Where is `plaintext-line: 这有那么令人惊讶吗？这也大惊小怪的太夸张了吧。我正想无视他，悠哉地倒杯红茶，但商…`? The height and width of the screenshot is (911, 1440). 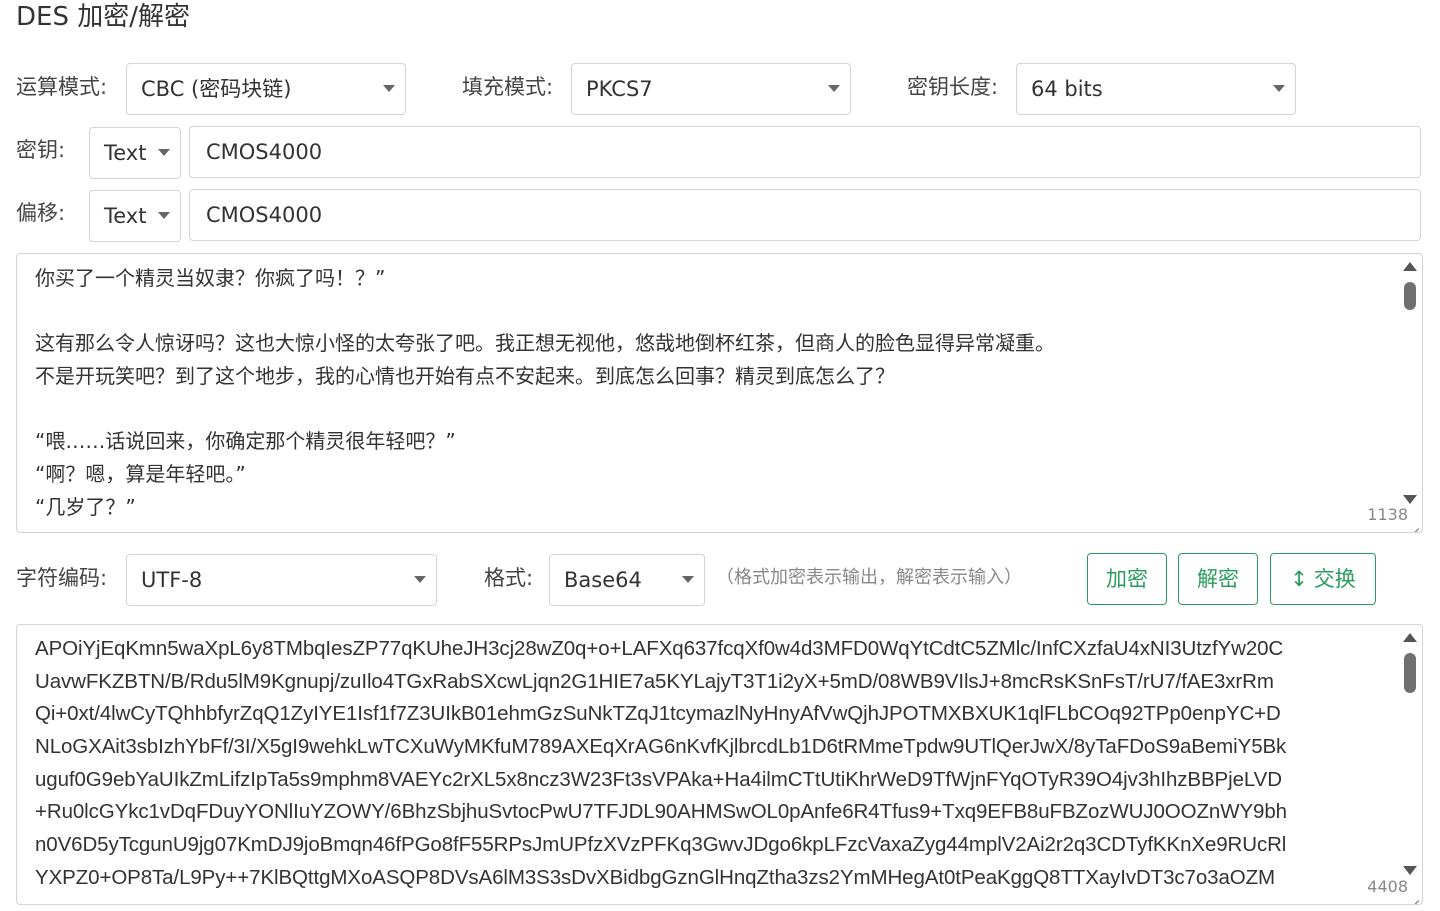
plaintext-line: 这有那么令人惊讶吗？这也大惊小怪的太夸张了吧。我正想无视他，悠哉地倒杯红茶，但商… is located at coordinates (545, 343).